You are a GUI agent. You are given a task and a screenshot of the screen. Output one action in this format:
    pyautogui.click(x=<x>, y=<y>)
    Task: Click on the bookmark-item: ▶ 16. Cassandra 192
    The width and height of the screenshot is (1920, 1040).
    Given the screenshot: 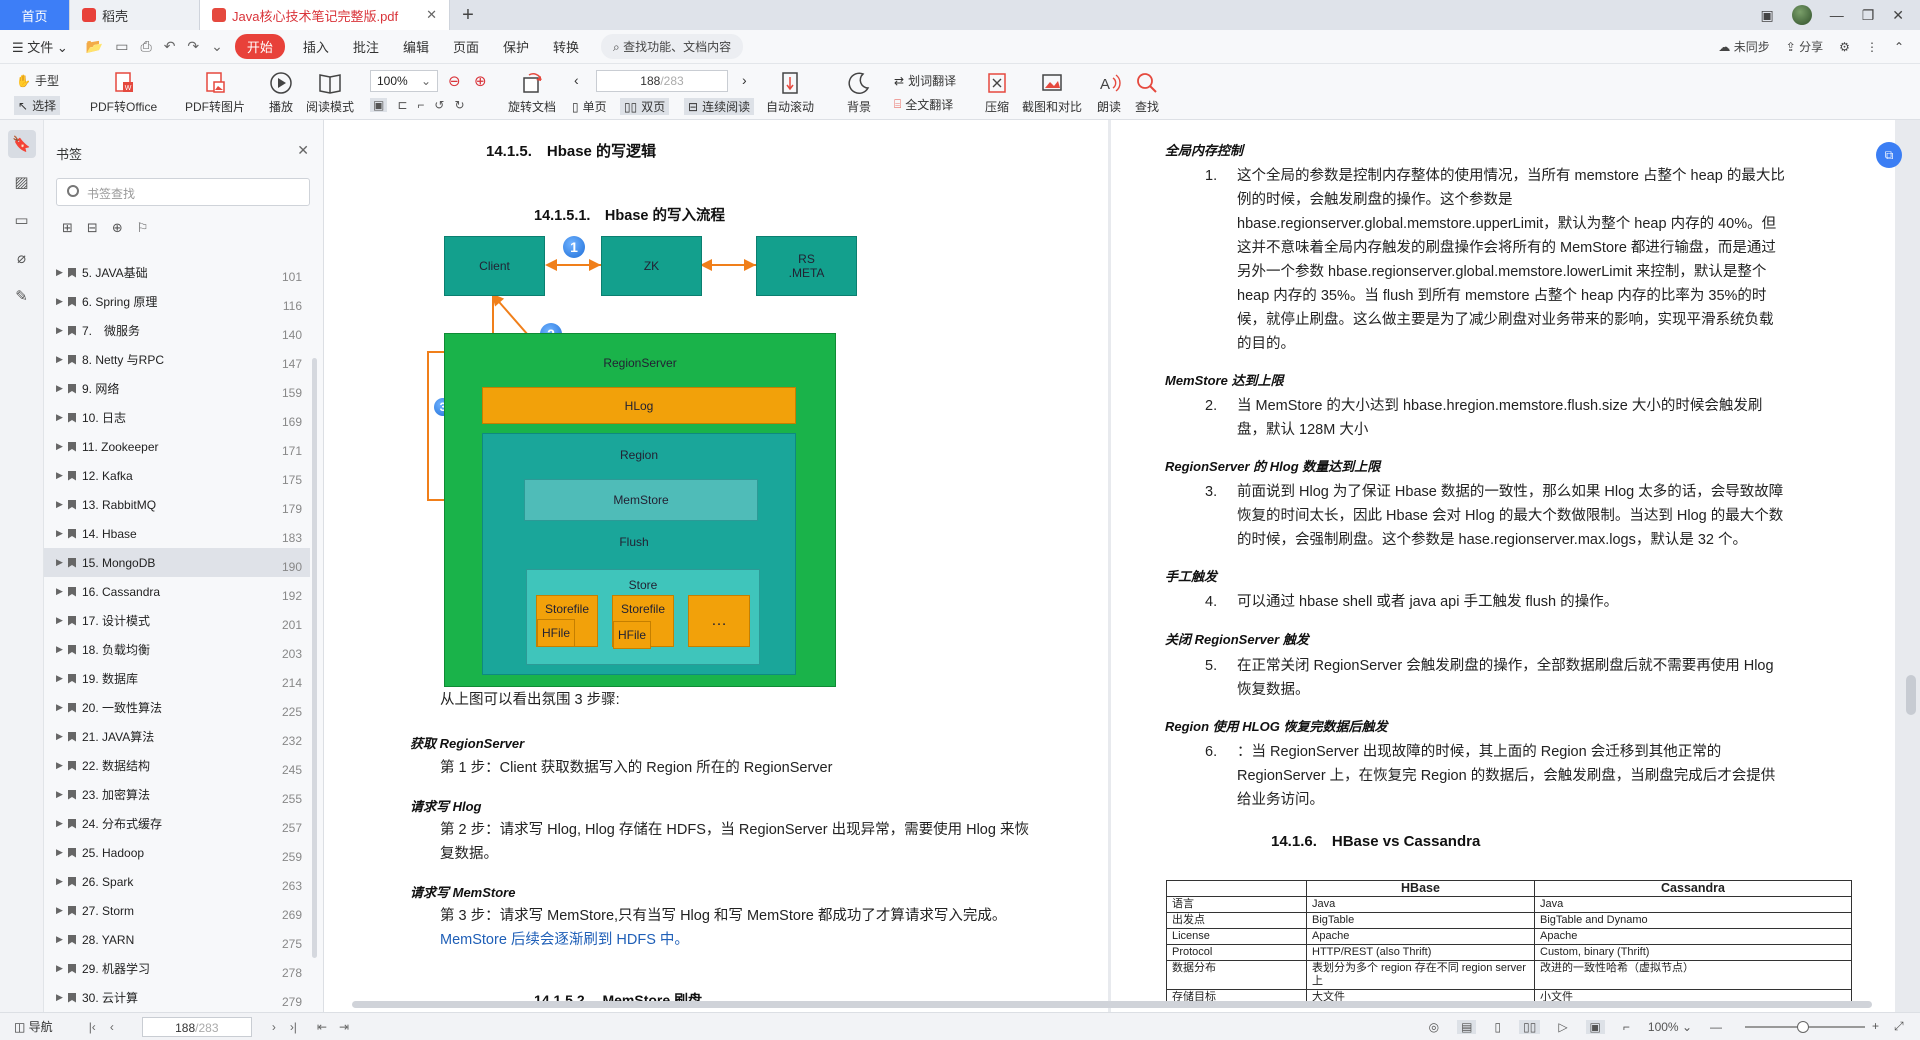 What is the action you would take?
    pyautogui.click(x=177, y=591)
    